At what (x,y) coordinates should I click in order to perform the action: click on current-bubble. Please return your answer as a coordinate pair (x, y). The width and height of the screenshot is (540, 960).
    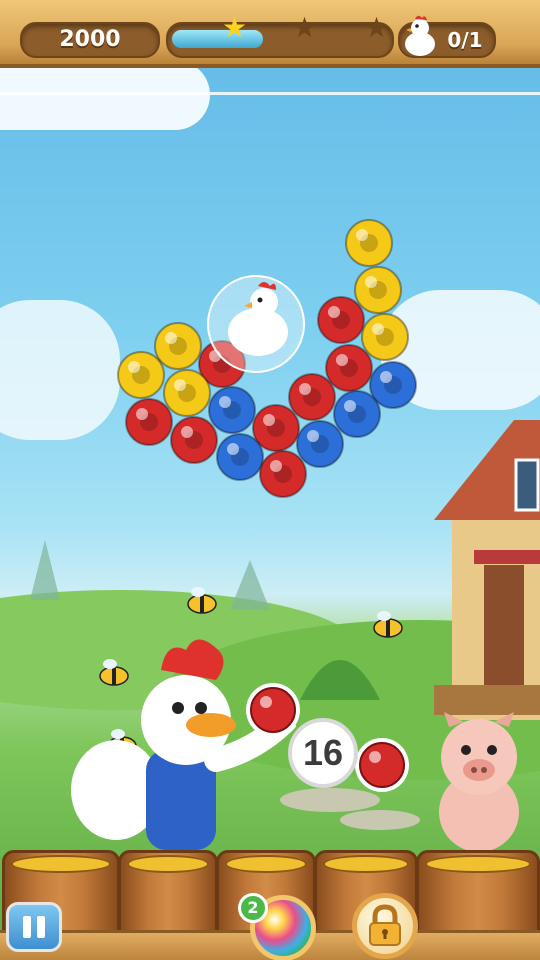
    Looking at the image, I should click on (273, 710).